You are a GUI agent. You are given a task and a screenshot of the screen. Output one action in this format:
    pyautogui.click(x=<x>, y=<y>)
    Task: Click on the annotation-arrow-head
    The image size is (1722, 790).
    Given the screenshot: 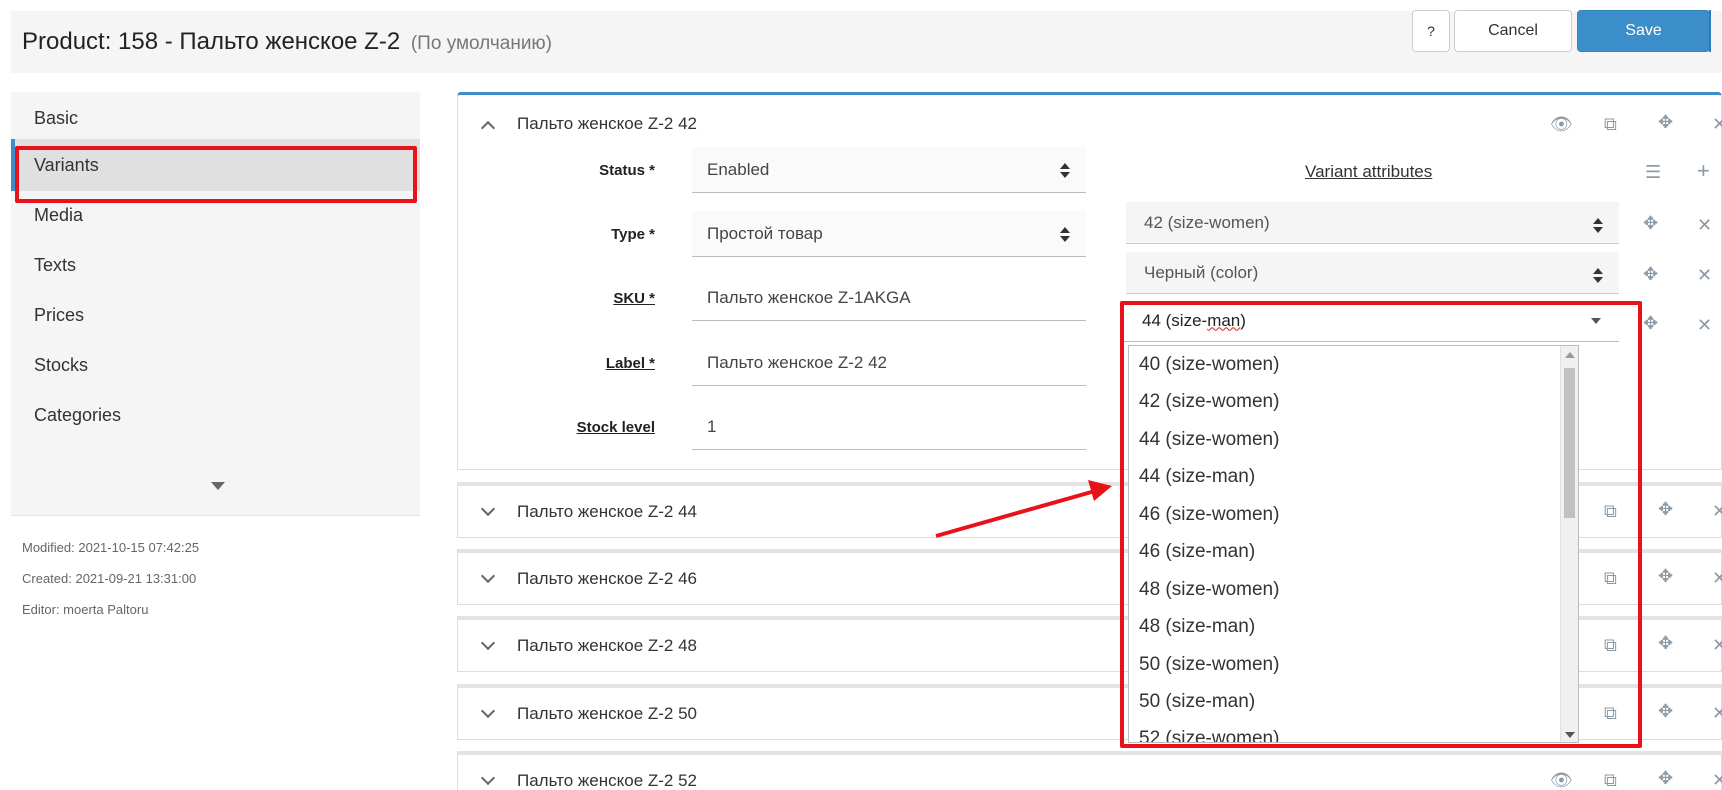 What is the action you would take?
    pyautogui.click(x=1100, y=490)
    